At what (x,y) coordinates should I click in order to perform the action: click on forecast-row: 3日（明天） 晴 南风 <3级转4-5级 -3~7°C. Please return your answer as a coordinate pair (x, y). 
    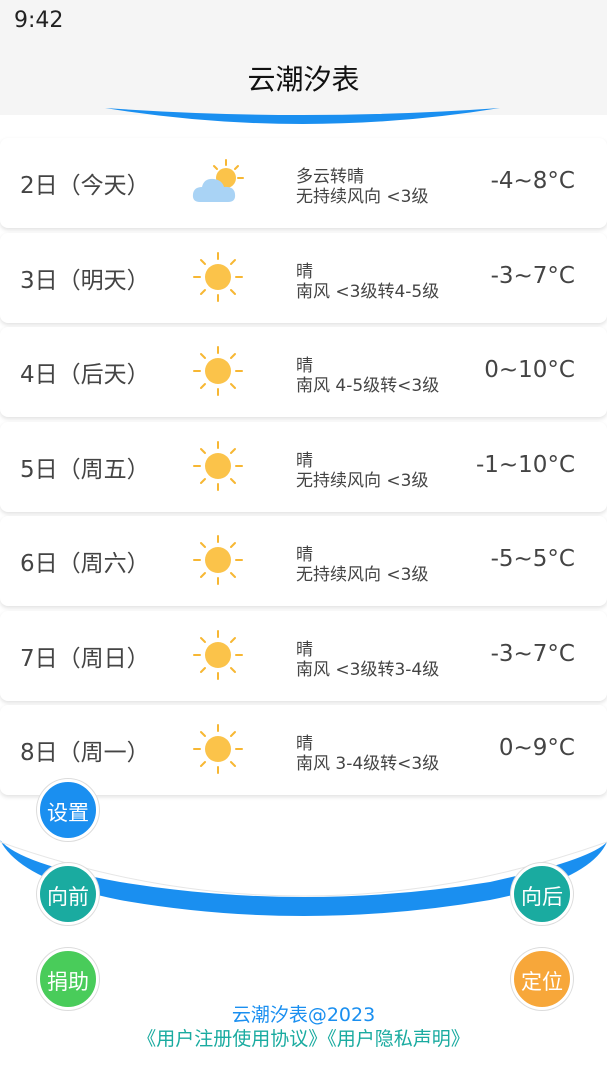
    Looking at the image, I should click on (303, 277).